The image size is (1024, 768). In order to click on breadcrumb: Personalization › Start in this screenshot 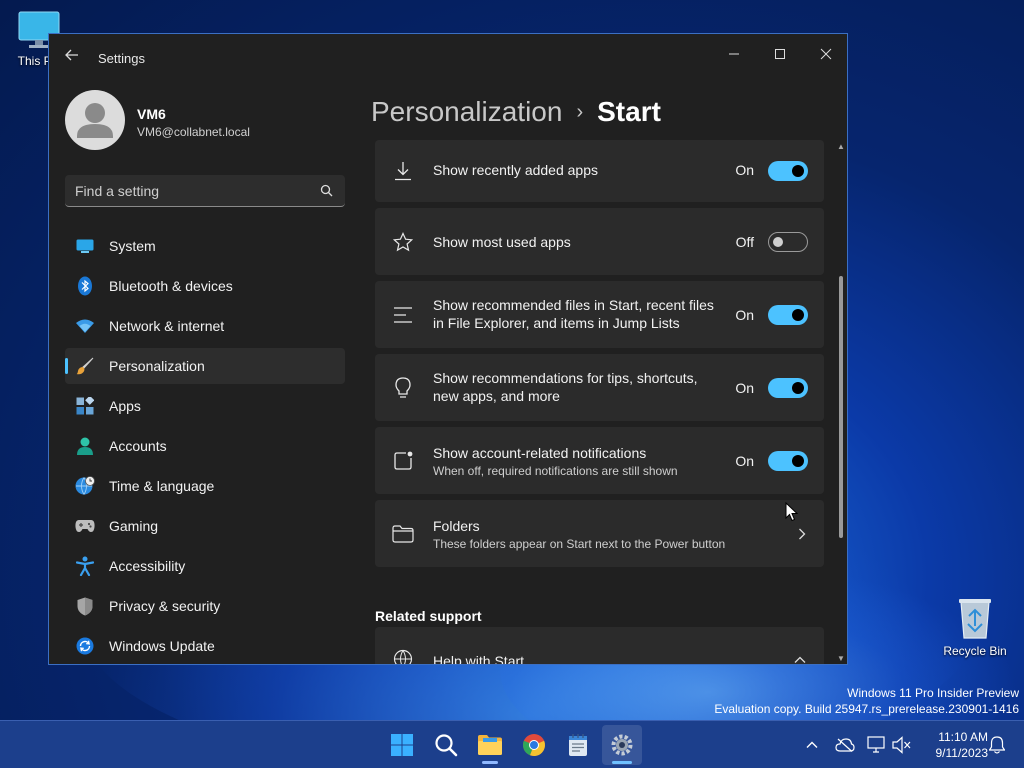, I will do `click(516, 112)`.